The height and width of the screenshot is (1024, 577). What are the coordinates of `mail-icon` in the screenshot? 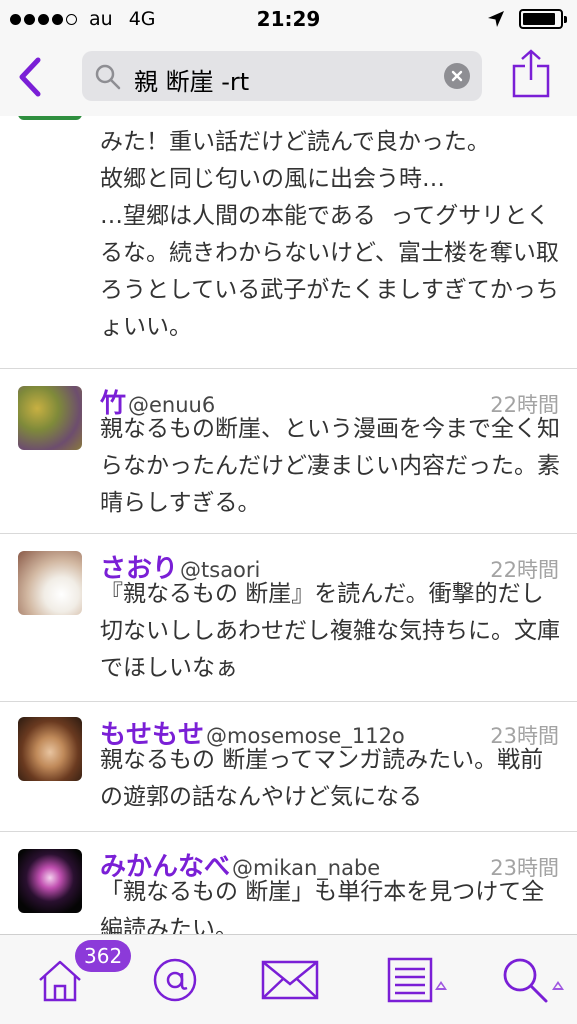 It's located at (290, 980).